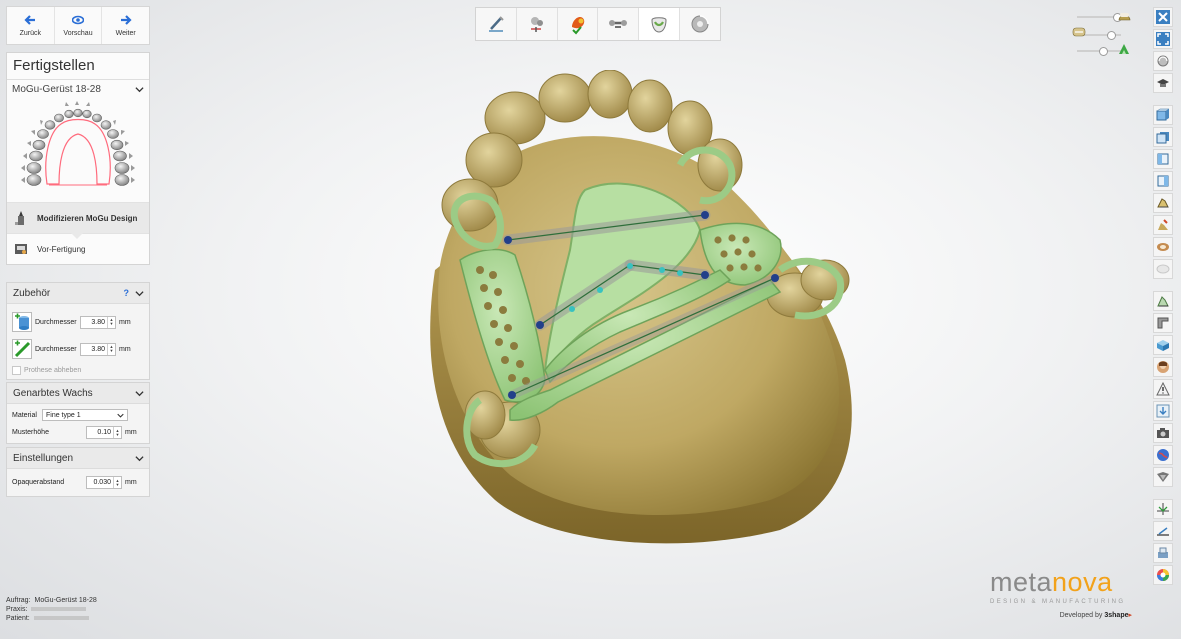 The image size is (1181, 639). I want to click on view-top-button, so click(1163, 203).